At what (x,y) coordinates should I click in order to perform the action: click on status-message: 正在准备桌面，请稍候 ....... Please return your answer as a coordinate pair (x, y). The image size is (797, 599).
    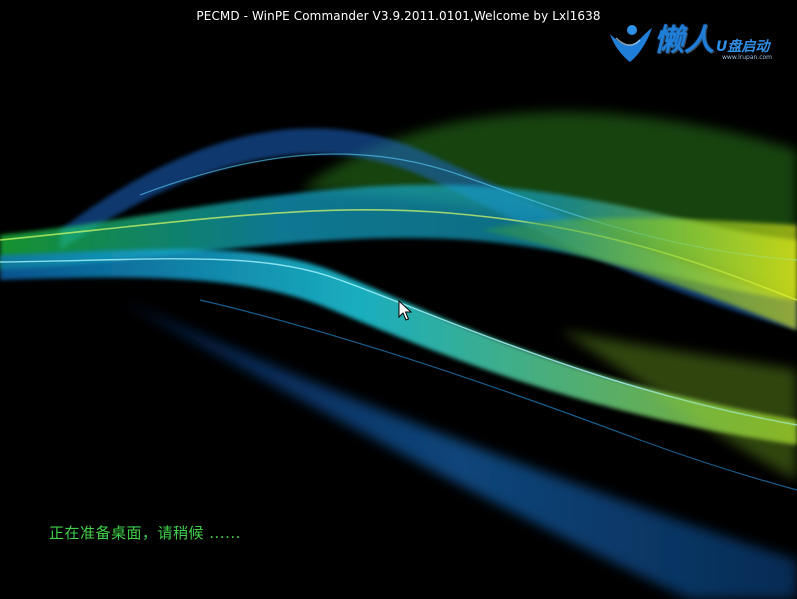
    Looking at the image, I should click on (145, 533).